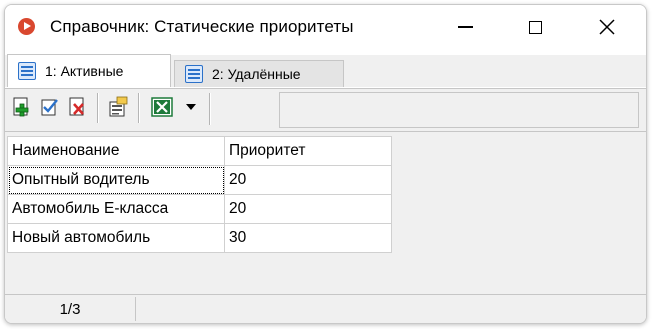 Image resolution: width=652 pixels, height=329 pixels. I want to click on properties-button, so click(118, 107).